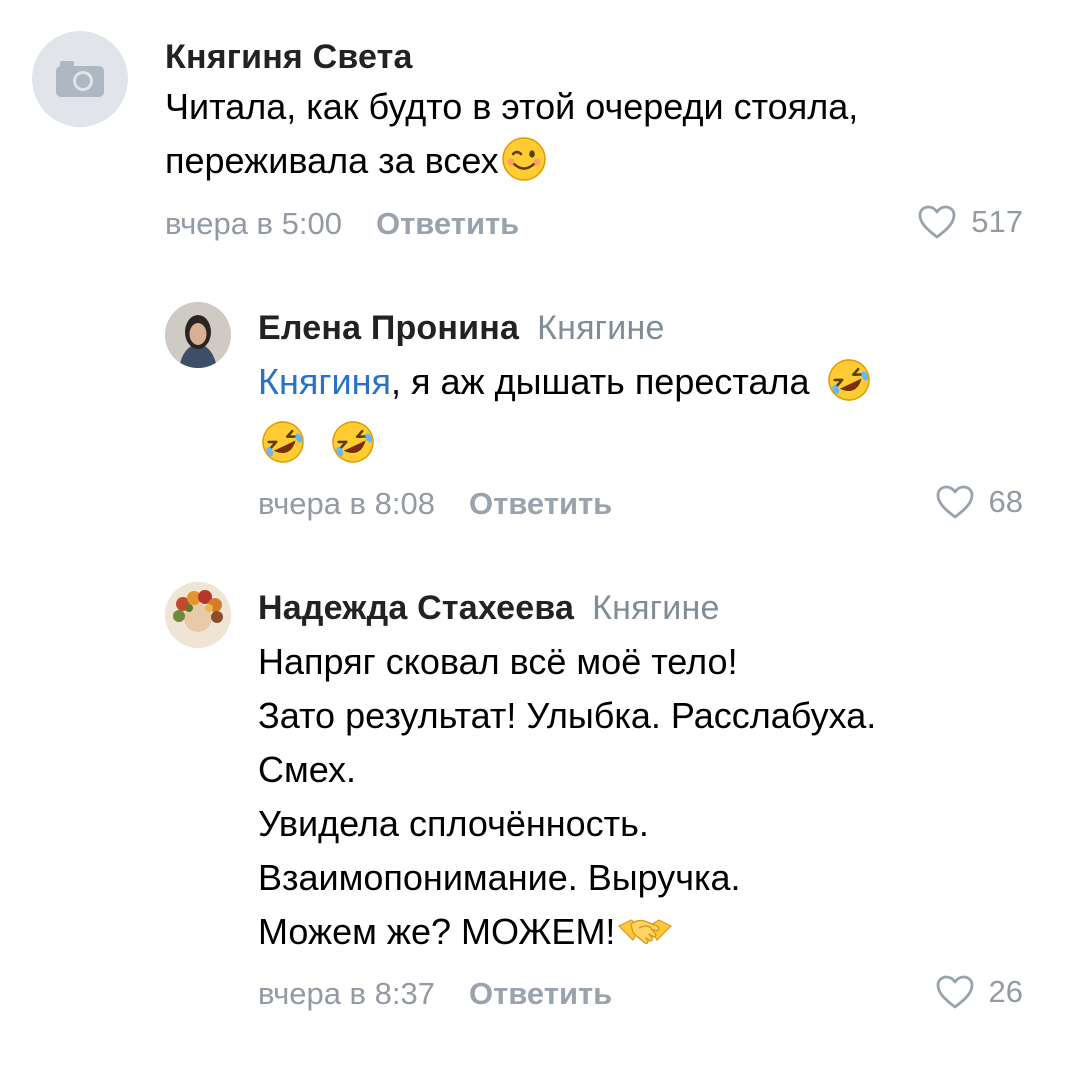 Image resolution: width=1067 pixels, height=1073 pixels. Describe the element at coordinates (512, 106) in the screenshot. I see `comment-line: Читала, как будто в этой очереди стояла,` at that location.